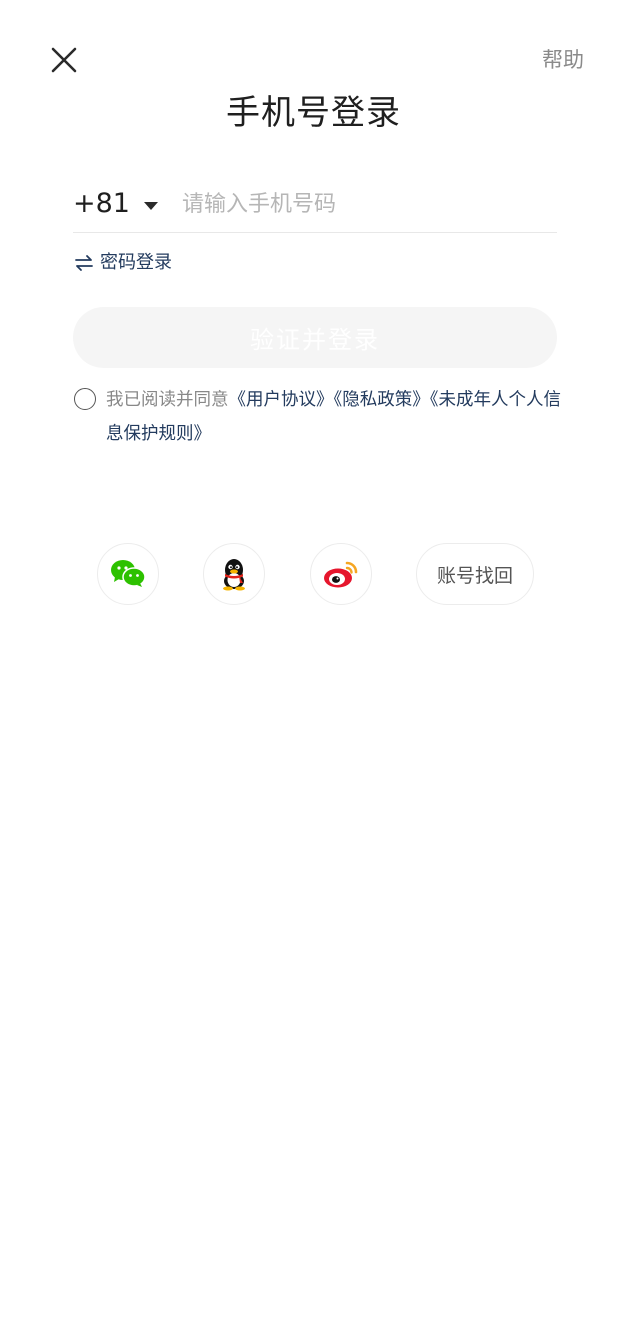 The width and height of the screenshot is (627, 1324). What do you see at coordinates (84, 263) in the screenshot?
I see `swap-arrows-icon` at bounding box center [84, 263].